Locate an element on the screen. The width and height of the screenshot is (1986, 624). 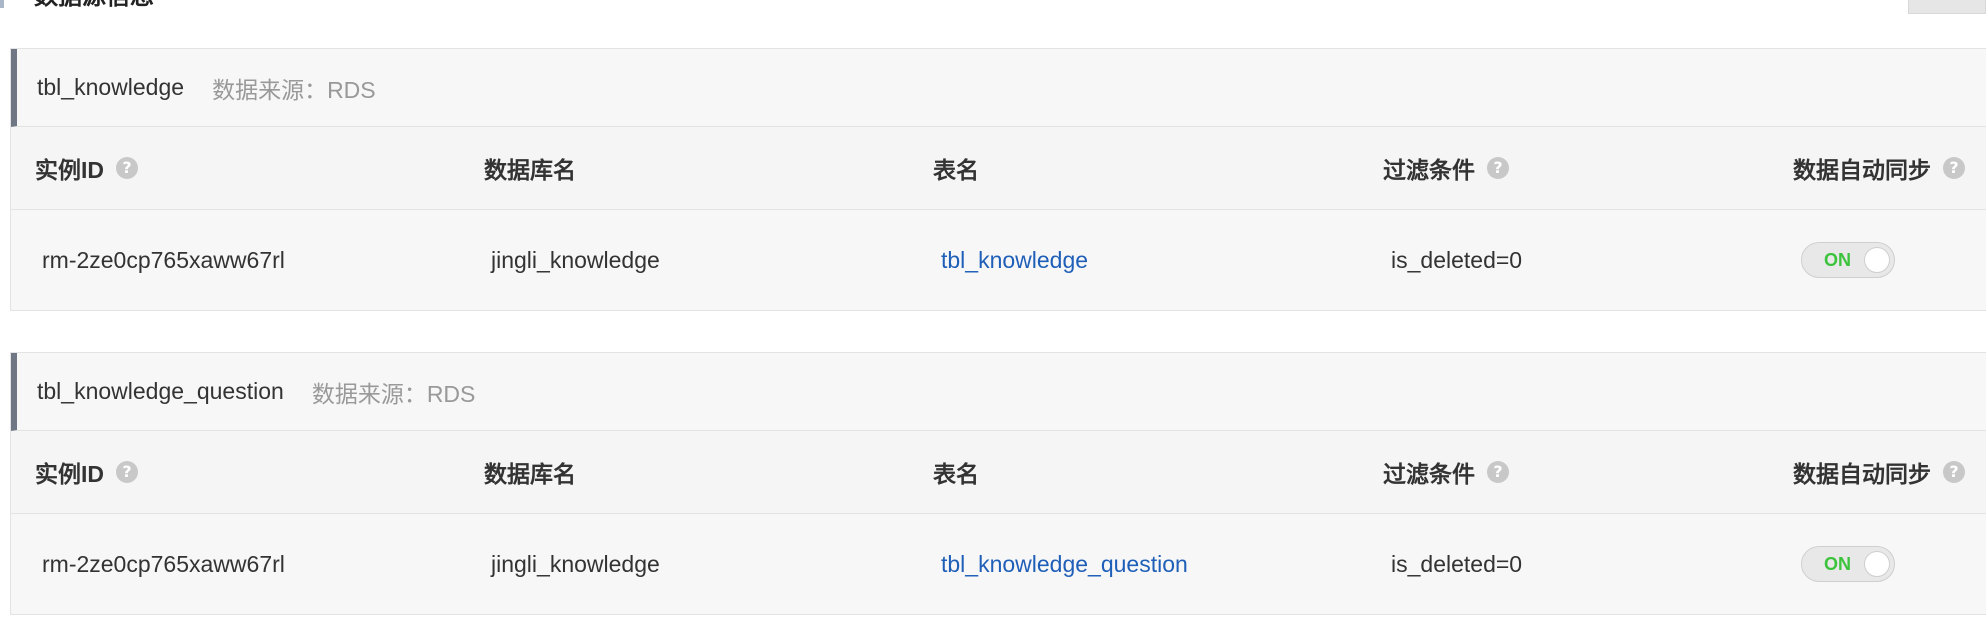
panel-header: tbl_knowledge_question 数据来源：RDS is located at coordinates (998, 392).